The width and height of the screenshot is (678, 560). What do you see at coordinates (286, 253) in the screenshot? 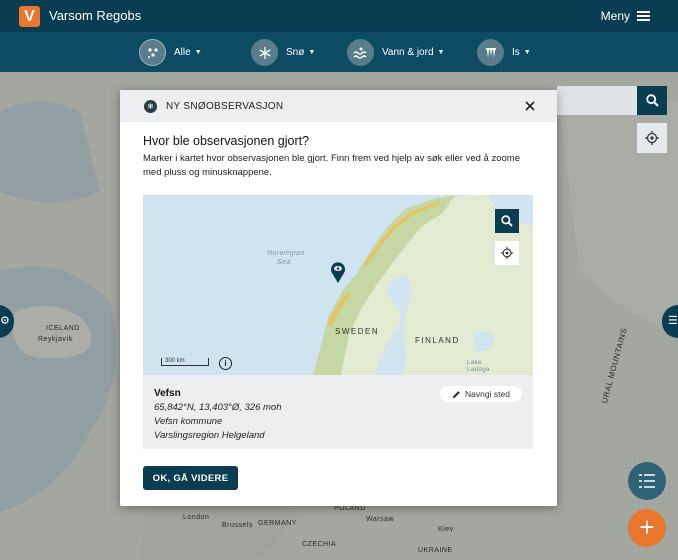
I see `map-label-norwegian-sea: Norwegian` at bounding box center [286, 253].